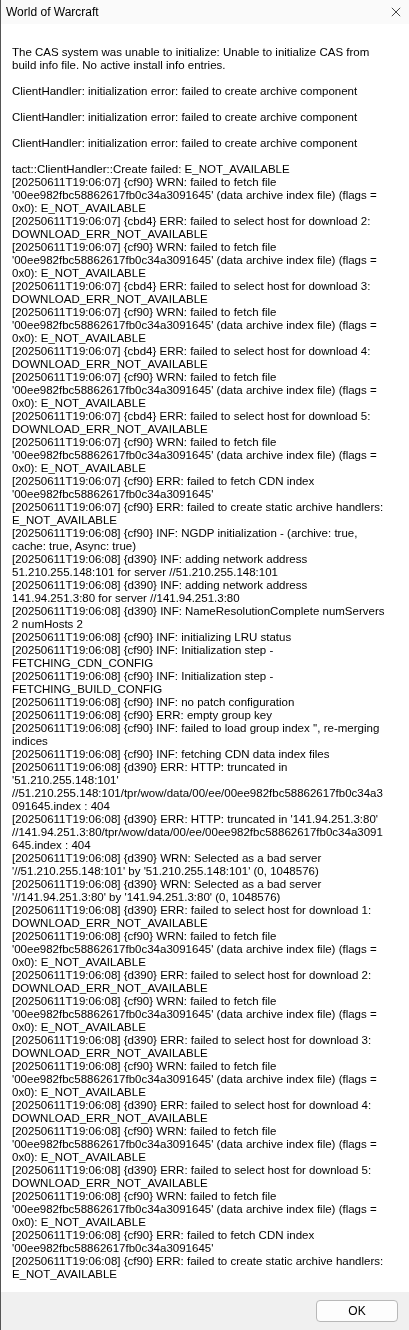 This screenshot has width=409, height=1330. Describe the element at coordinates (198, 1268) in the screenshot. I see `message-text: [20250611T19:06:08] {cf90} ERR: failed to create static archive handlers: E_NOT_AVAILABLE` at that location.